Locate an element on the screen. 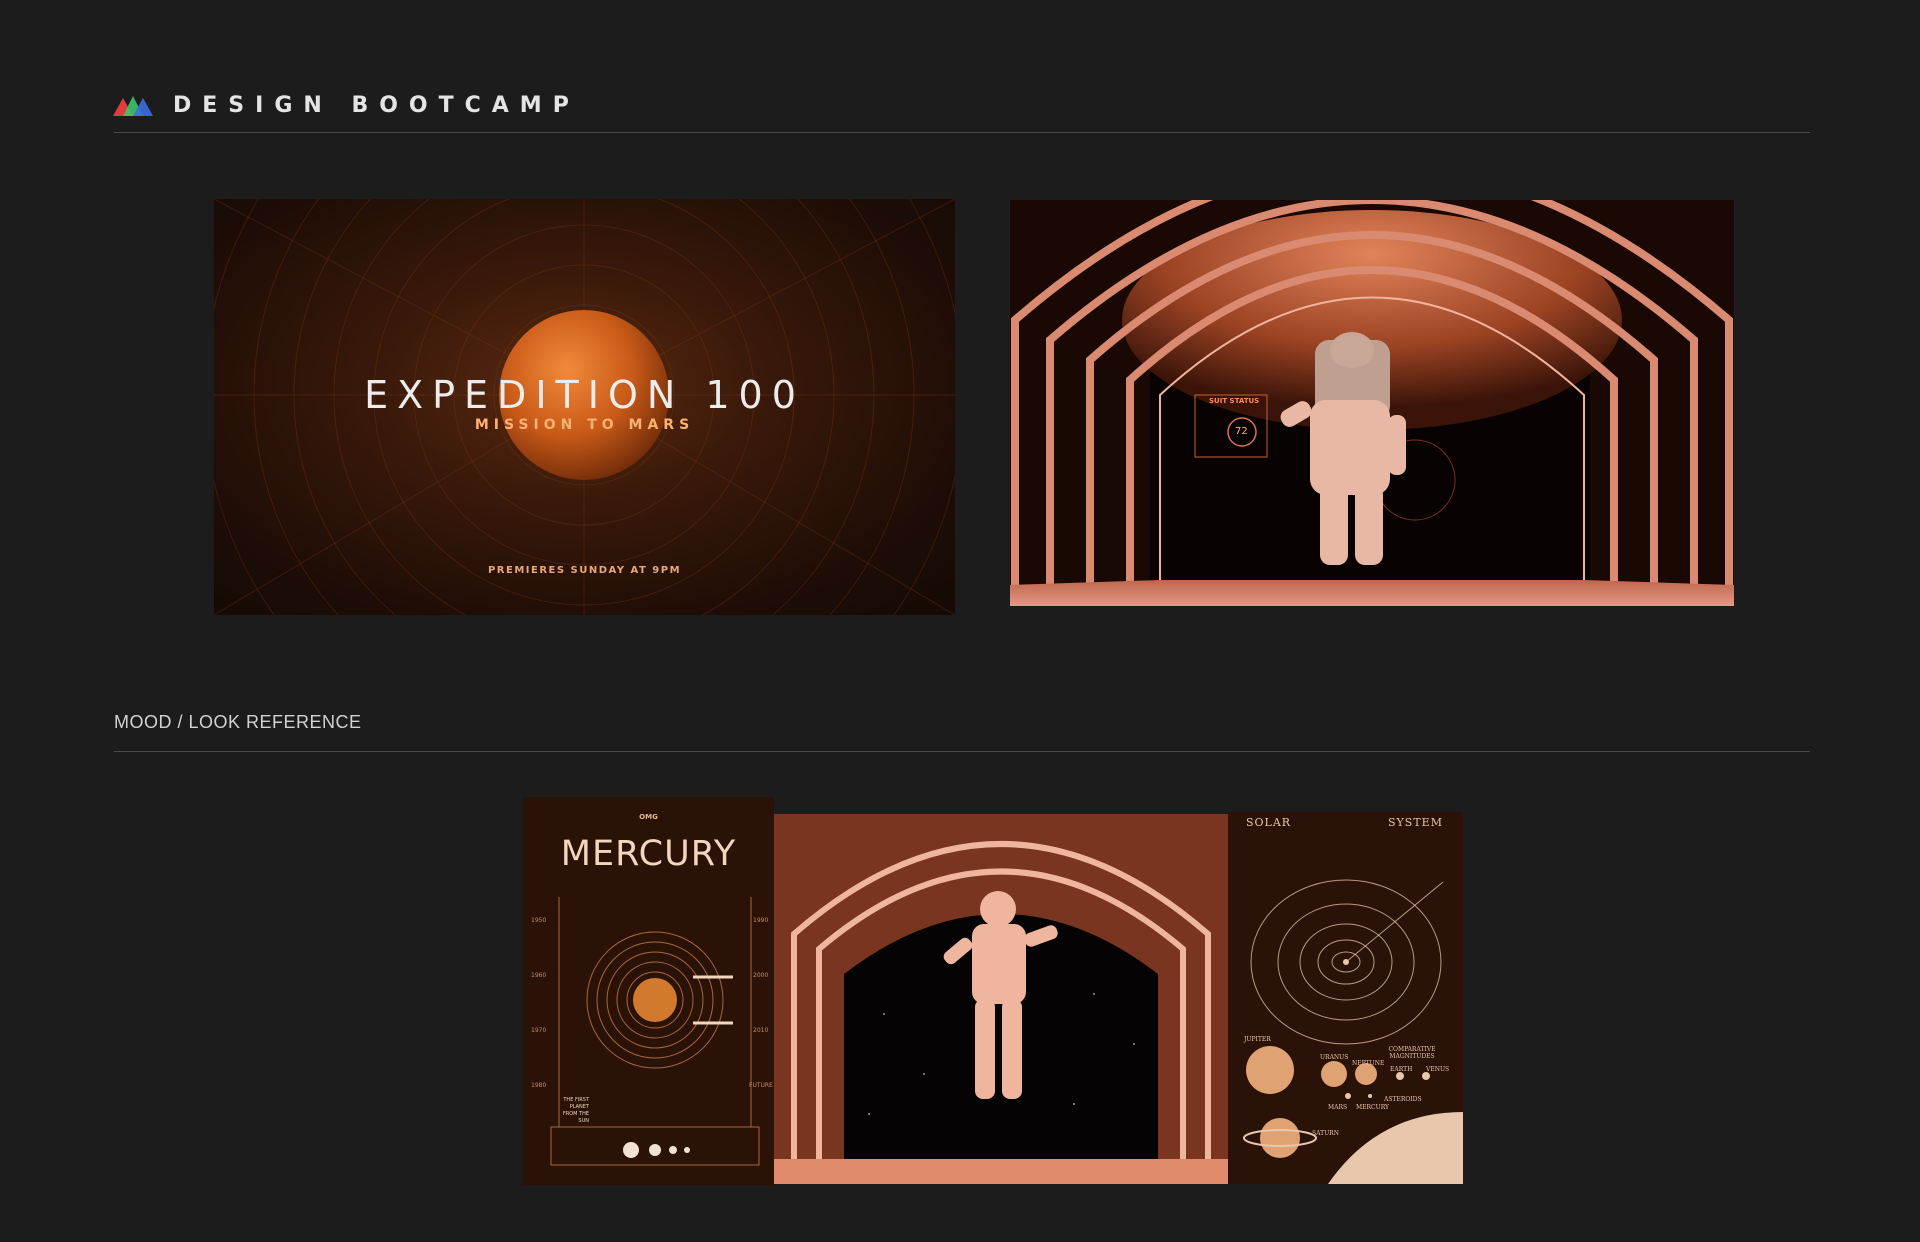 This screenshot has height=1242, width=1920. poster-caption: THE FIRST PLANET FROM THE SUN is located at coordinates (575, 1110).